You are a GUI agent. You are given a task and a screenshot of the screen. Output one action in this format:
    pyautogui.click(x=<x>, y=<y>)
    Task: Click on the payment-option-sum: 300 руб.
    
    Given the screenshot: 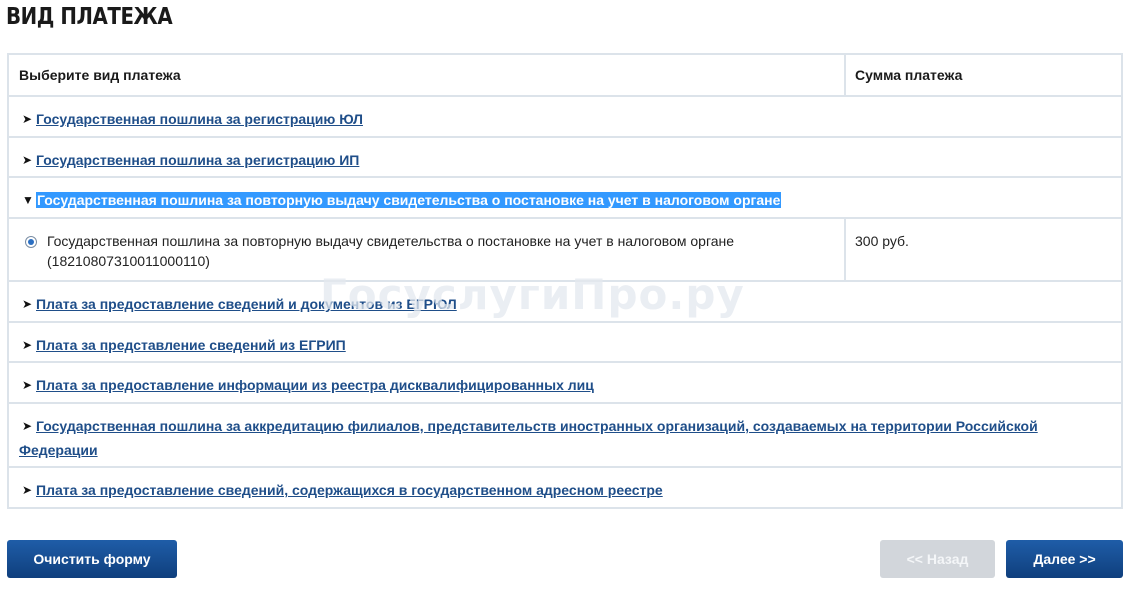 What is the action you would take?
    pyautogui.click(x=882, y=241)
    